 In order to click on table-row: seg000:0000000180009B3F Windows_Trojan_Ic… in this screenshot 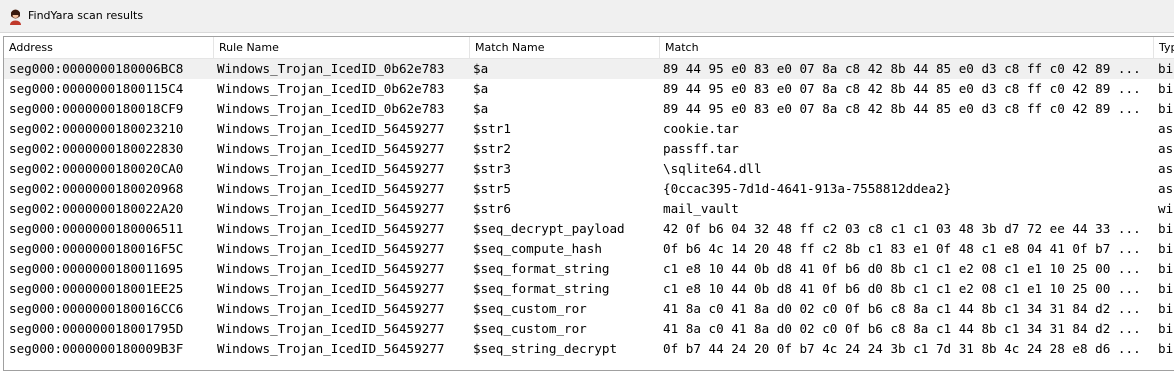, I will do `click(589, 349)`.